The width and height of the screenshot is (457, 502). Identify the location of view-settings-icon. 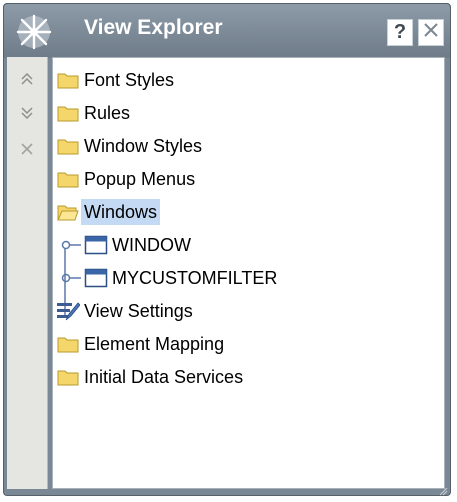
(68, 311).